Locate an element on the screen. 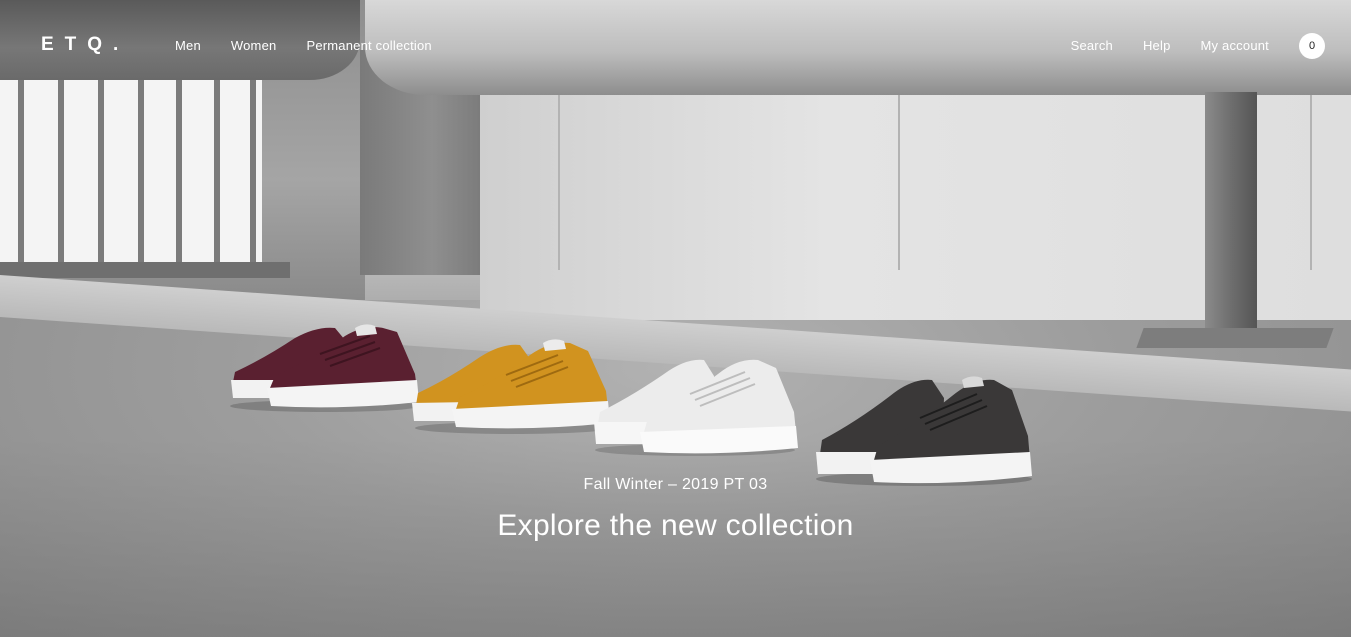 The width and height of the screenshot is (1351, 637). sneaker-mustard is located at coordinates (511, 386).